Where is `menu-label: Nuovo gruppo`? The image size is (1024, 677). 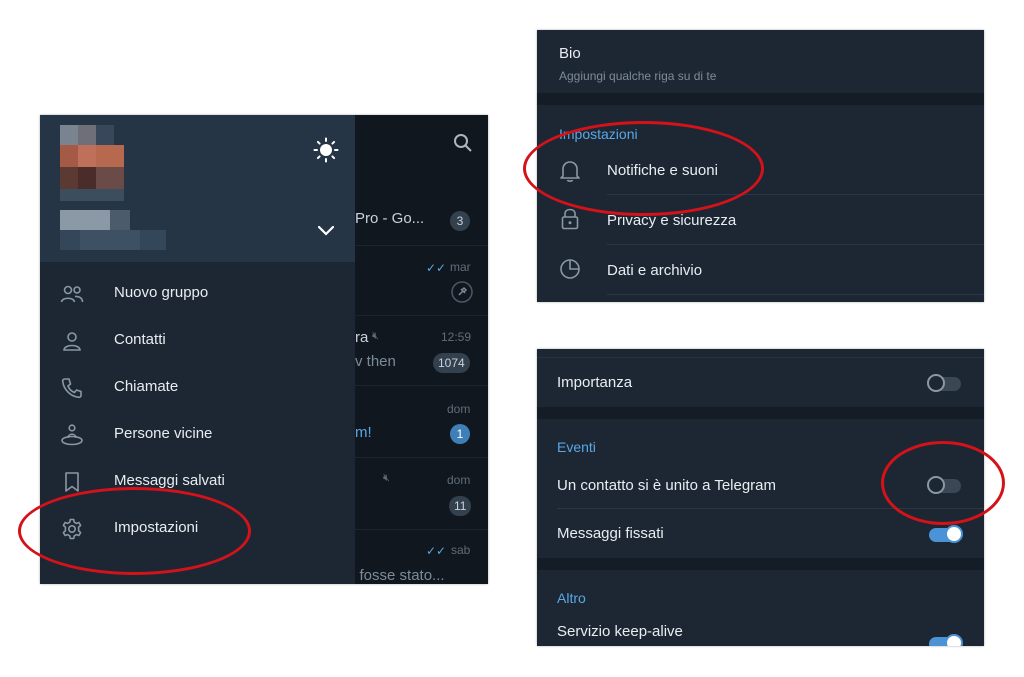
menu-label: Nuovo gruppo is located at coordinates (161, 292).